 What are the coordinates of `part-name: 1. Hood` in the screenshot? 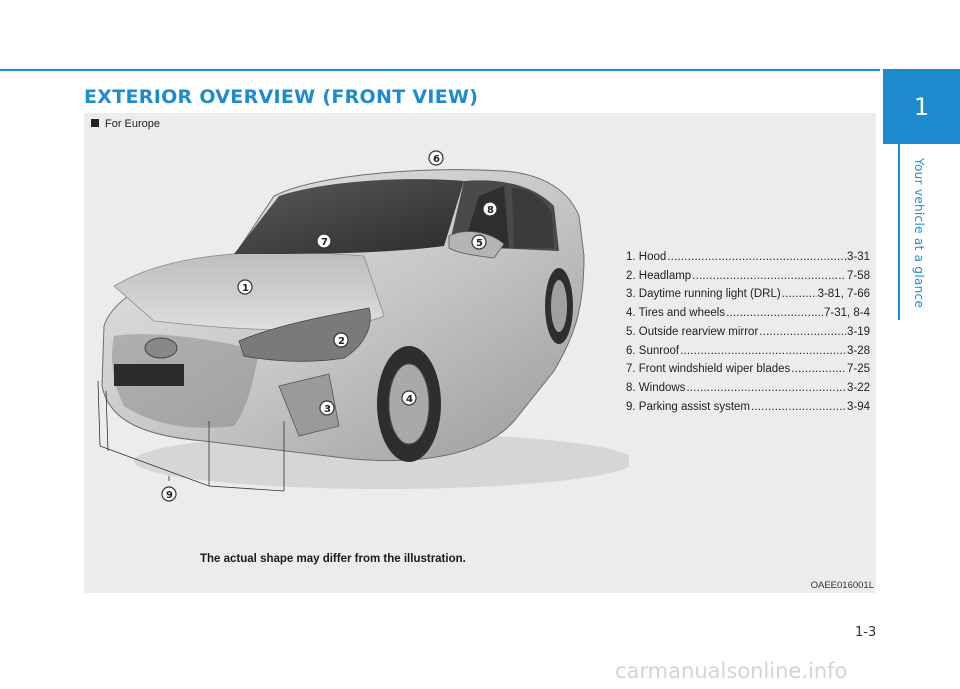 It's located at (646, 257).